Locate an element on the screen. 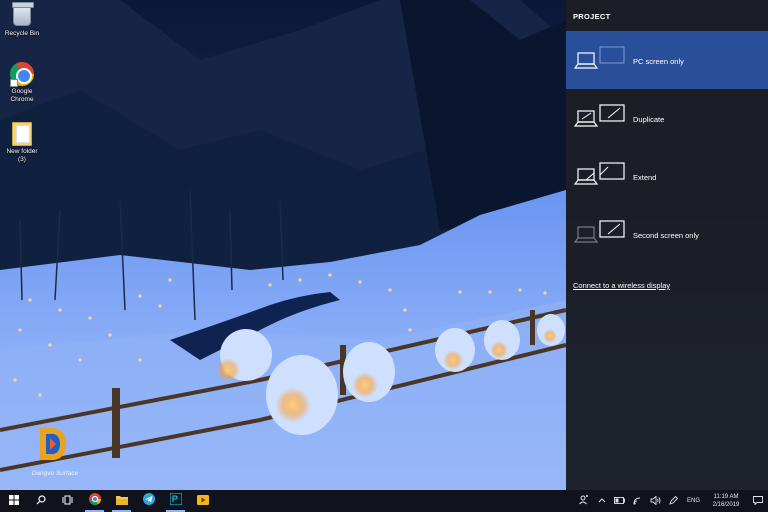  watermark-logo is located at coordinates (52, 444).